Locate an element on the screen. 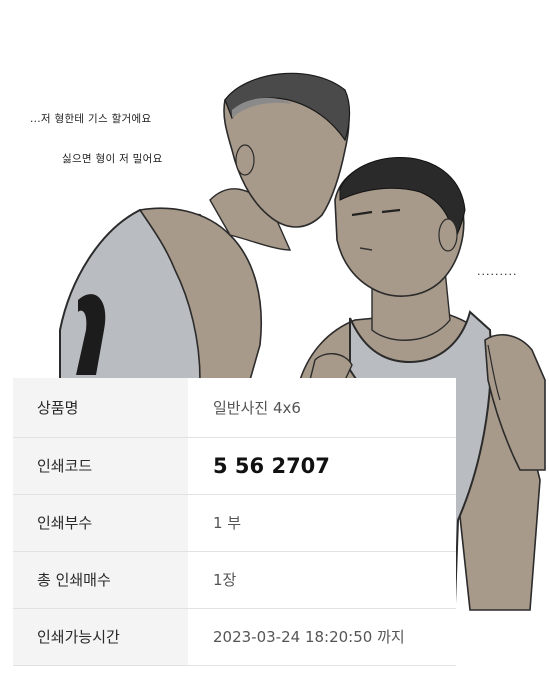 The width and height of the screenshot is (549, 680). table-row: 상품명 일반사진 4x6 is located at coordinates (234, 407).